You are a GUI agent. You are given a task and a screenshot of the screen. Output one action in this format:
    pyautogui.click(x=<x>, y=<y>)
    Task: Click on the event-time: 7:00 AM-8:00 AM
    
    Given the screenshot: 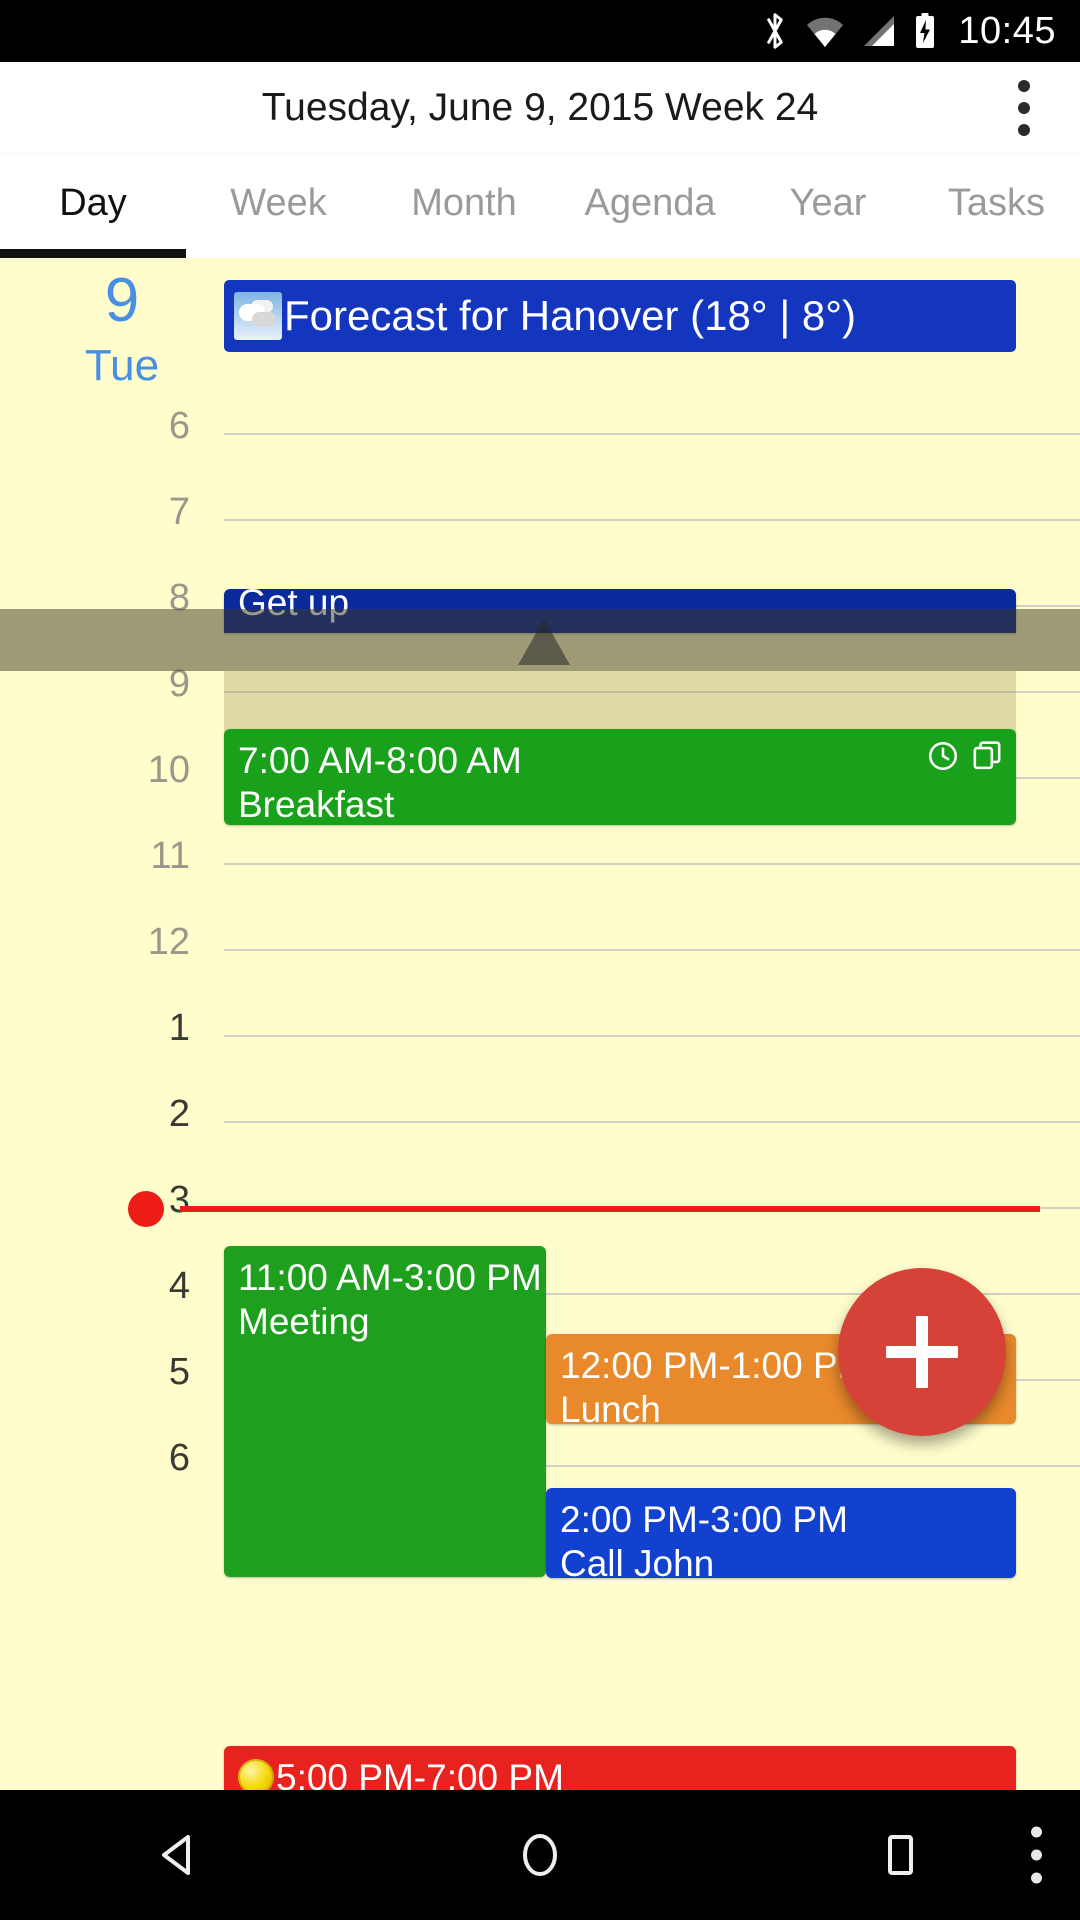 What is the action you would take?
    pyautogui.click(x=380, y=760)
    